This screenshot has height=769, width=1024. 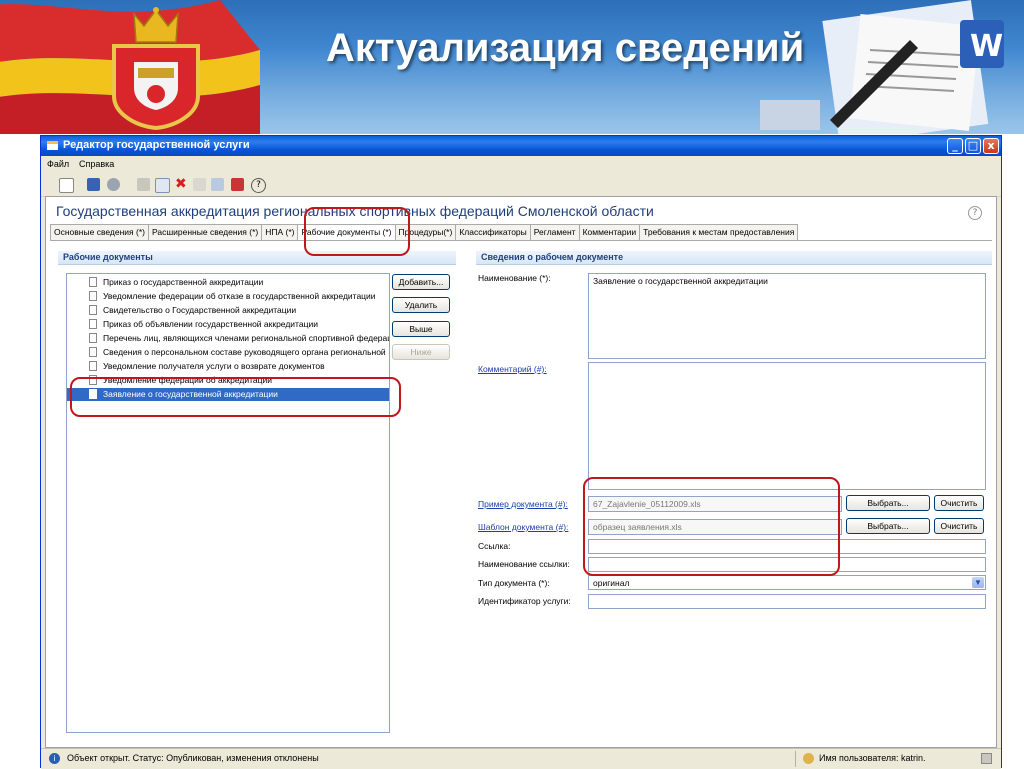 I want to click on print-icon, so click(x=143, y=184).